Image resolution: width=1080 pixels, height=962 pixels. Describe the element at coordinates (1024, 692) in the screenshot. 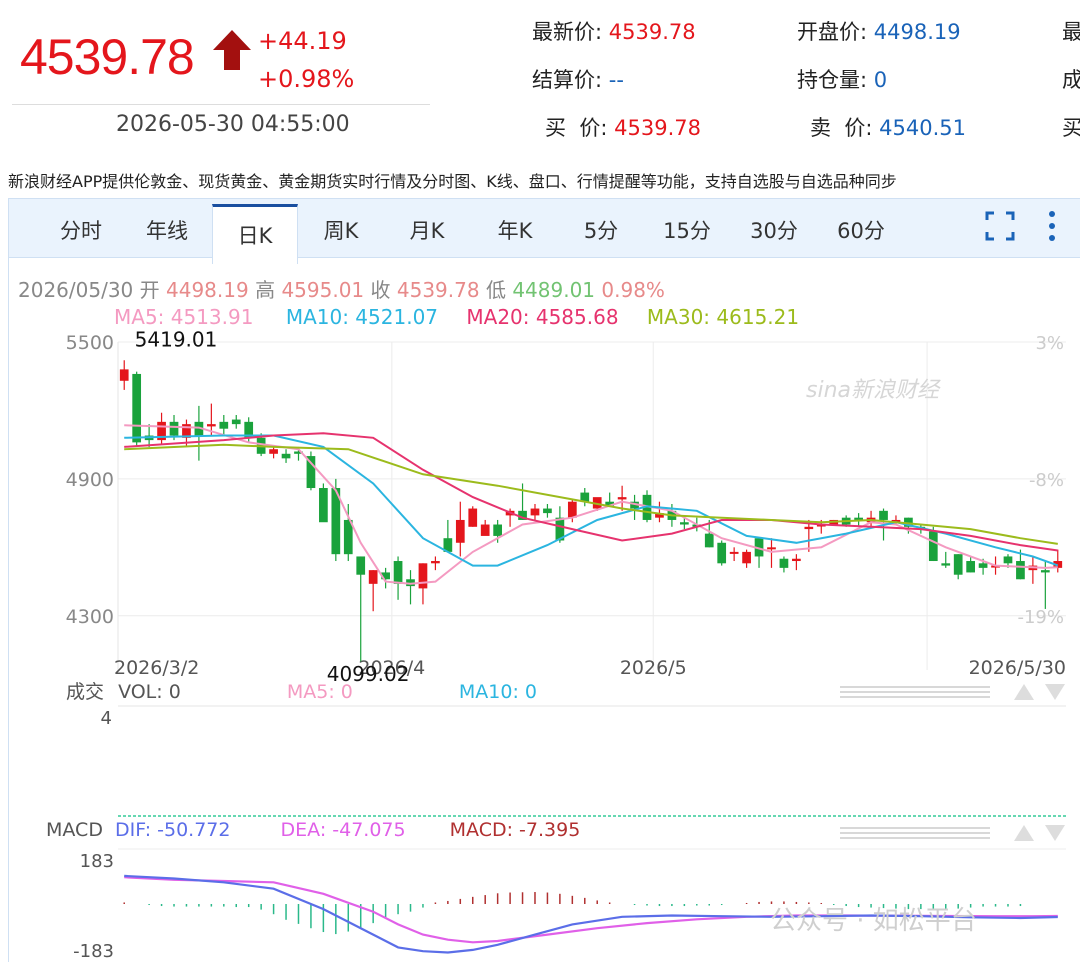

I see `scroll-up-icon` at that location.